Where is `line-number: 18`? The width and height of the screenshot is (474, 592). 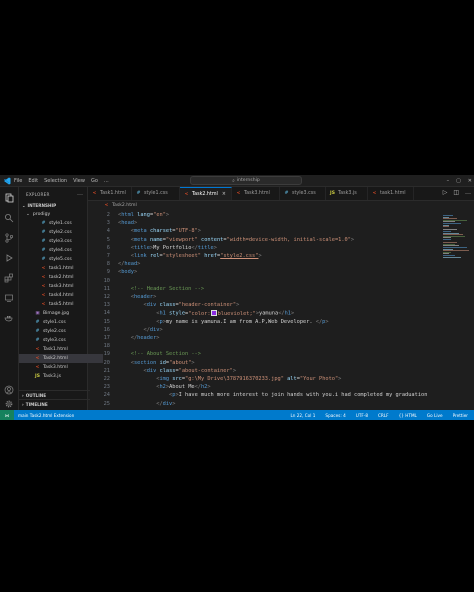
line-number: 18 is located at coordinates (106, 346).